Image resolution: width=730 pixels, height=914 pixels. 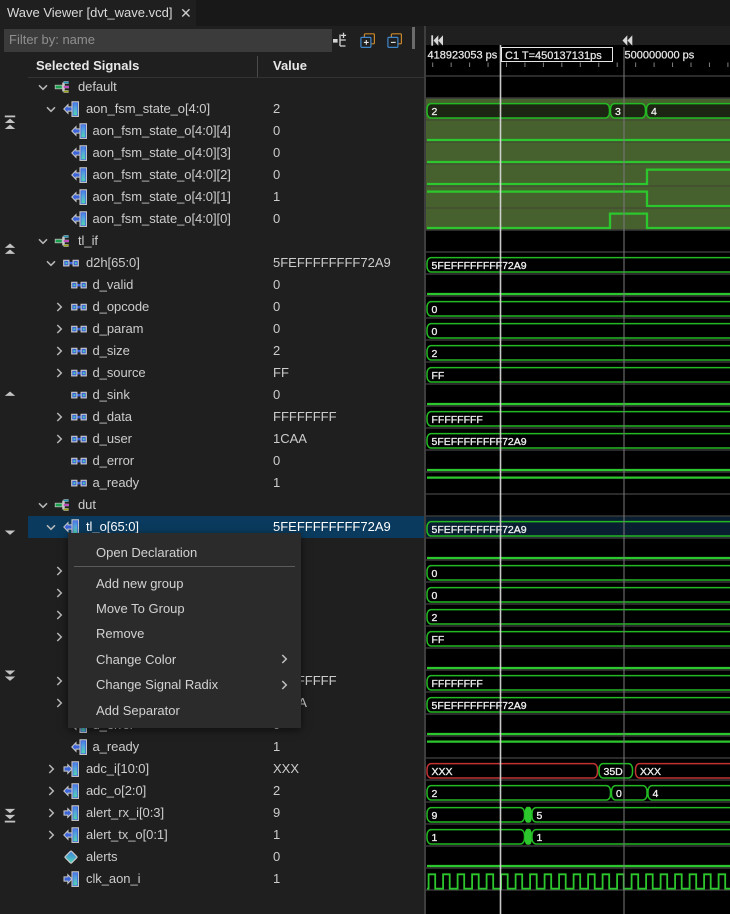 I want to click on svg-text: C1 T=450137131ps, so click(x=553, y=56).